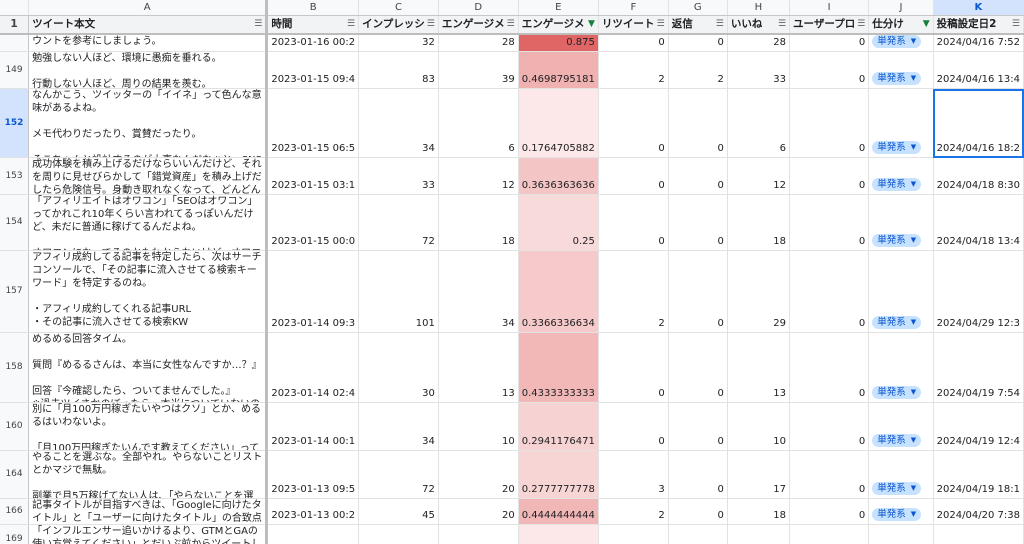  What do you see at coordinates (398, 511) in the screenshot?
I see `impressions-cell: 45` at bounding box center [398, 511].